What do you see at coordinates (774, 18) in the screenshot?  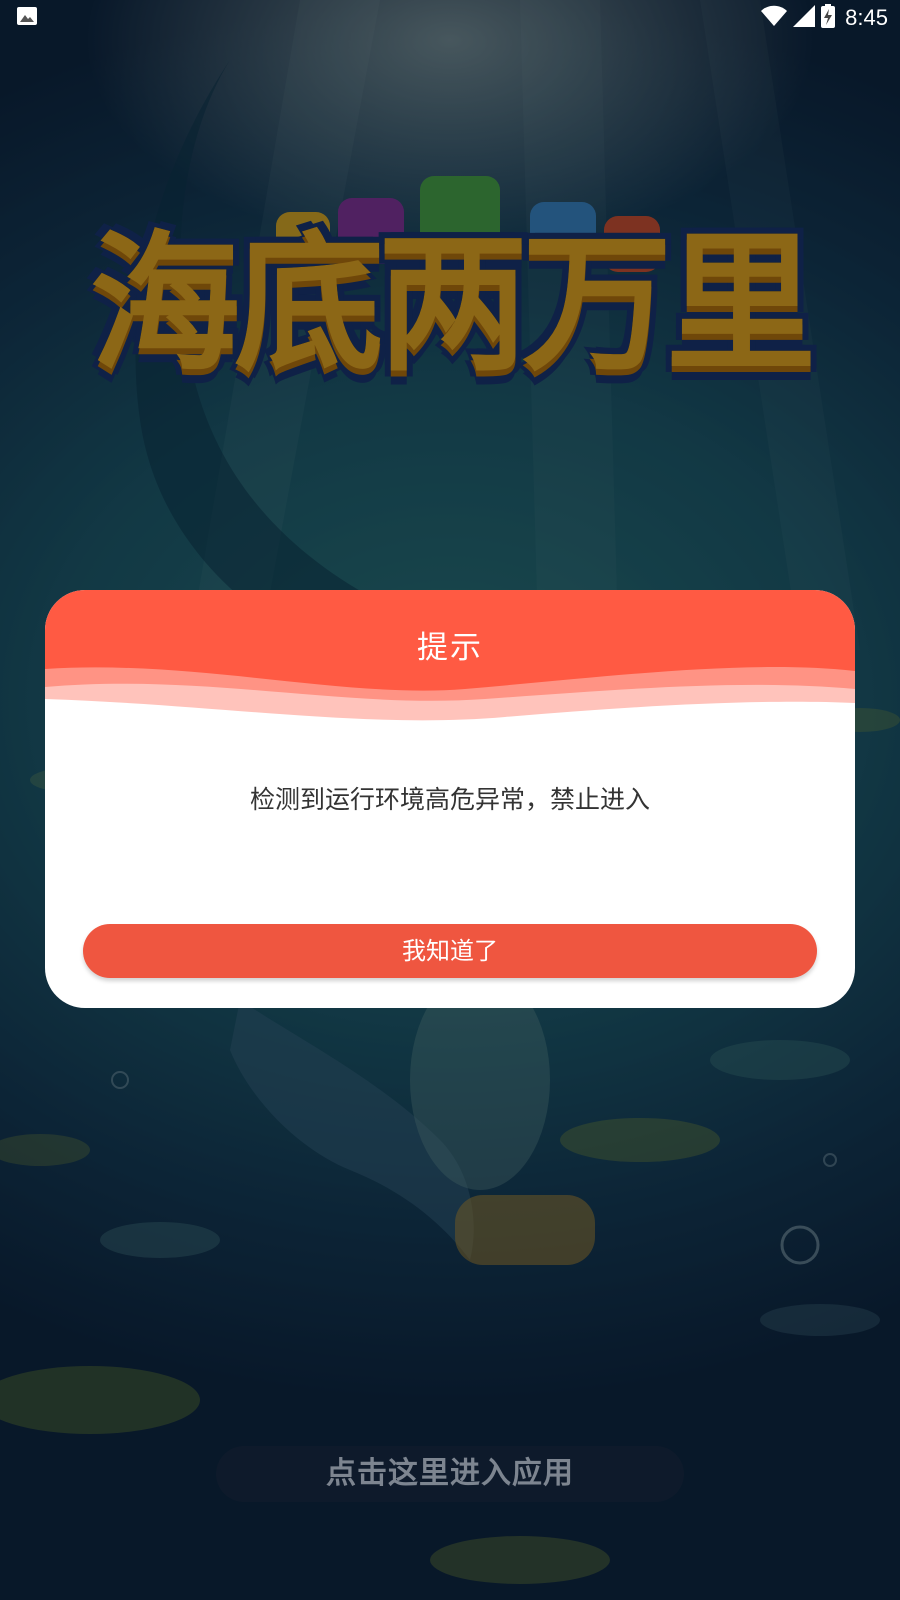 I see `wifi-icon` at bounding box center [774, 18].